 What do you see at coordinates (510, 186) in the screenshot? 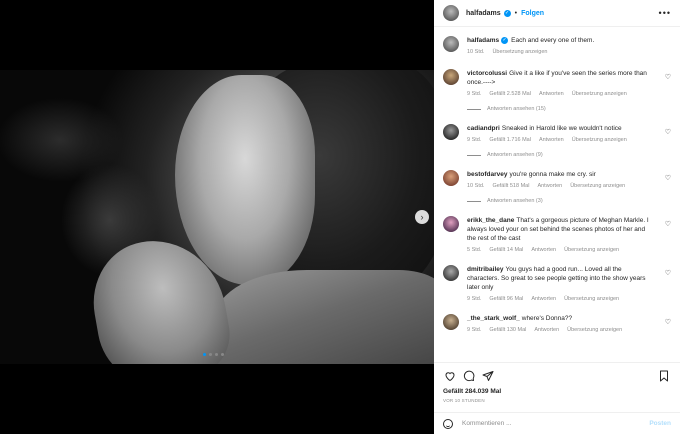
I see `like-count: Gefällt 518 Mal` at bounding box center [510, 186].